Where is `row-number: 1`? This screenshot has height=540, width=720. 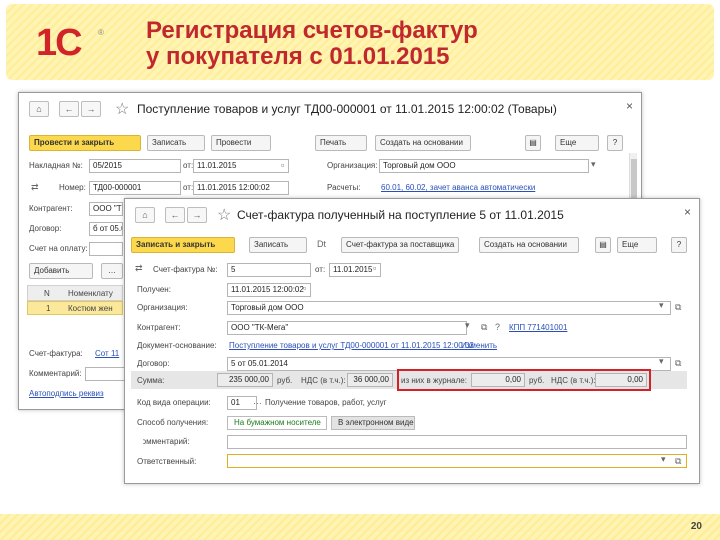
row-number: 1 is located at coordinates (48, 308).